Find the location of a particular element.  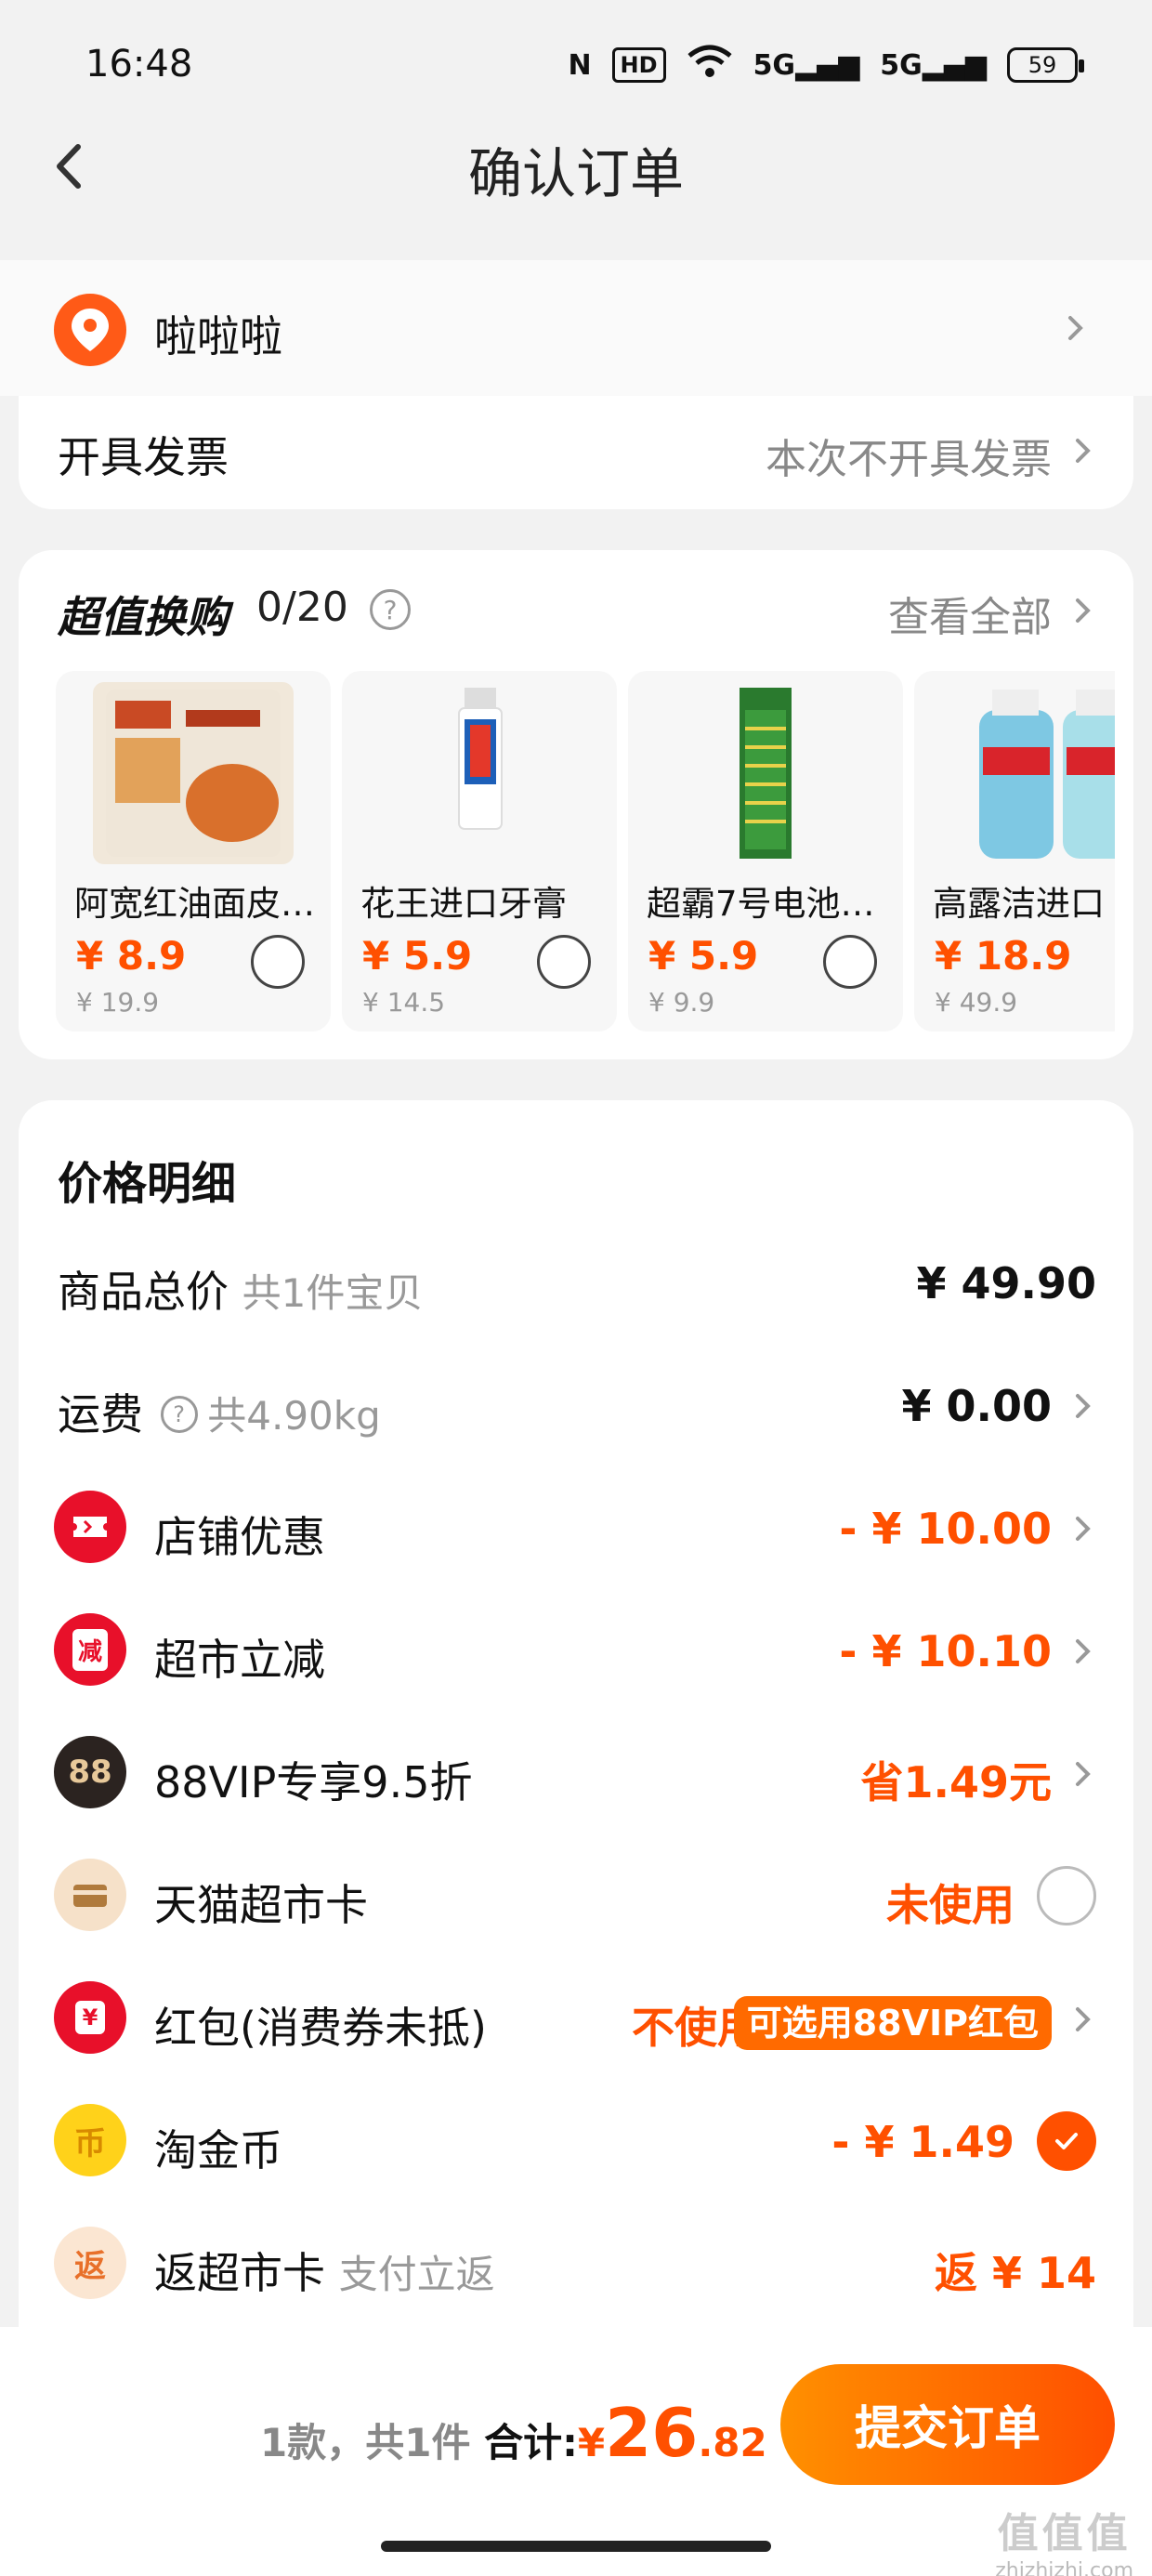

row-value: ¥ 0.00 is located at coordinates (976, 1406).